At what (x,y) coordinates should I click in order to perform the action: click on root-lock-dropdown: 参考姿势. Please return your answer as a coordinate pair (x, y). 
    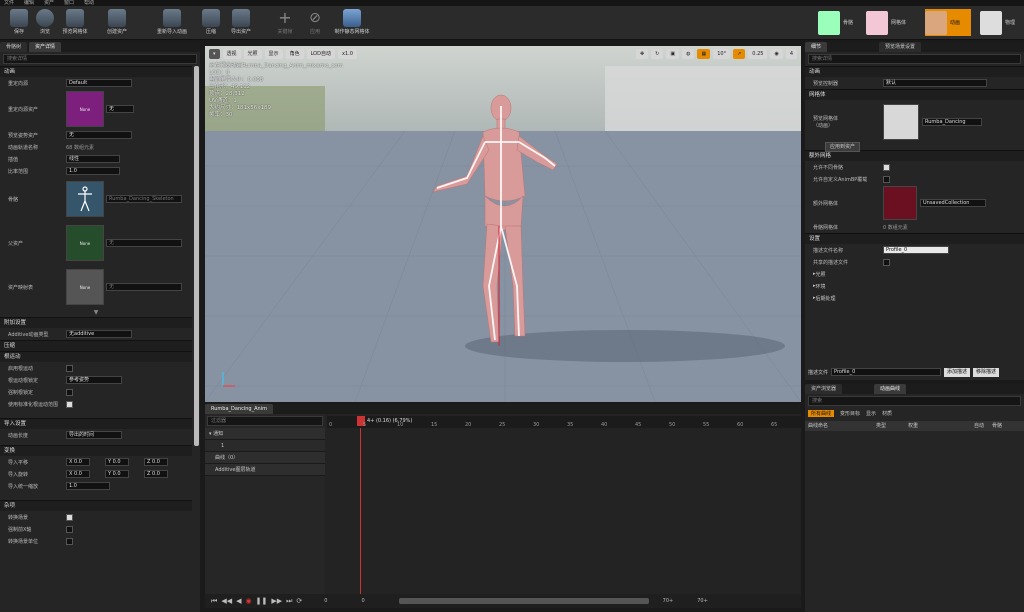
    Looking at the image, I should click on (94, 380).